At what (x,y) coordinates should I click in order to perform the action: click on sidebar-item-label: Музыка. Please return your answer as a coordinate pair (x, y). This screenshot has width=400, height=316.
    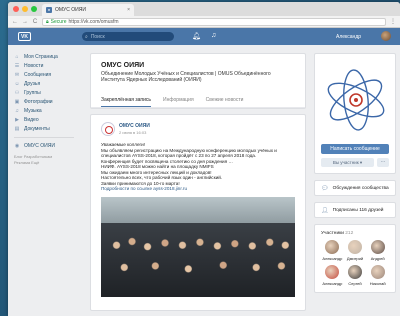
    Looking at the image, I should click on (33, 110).